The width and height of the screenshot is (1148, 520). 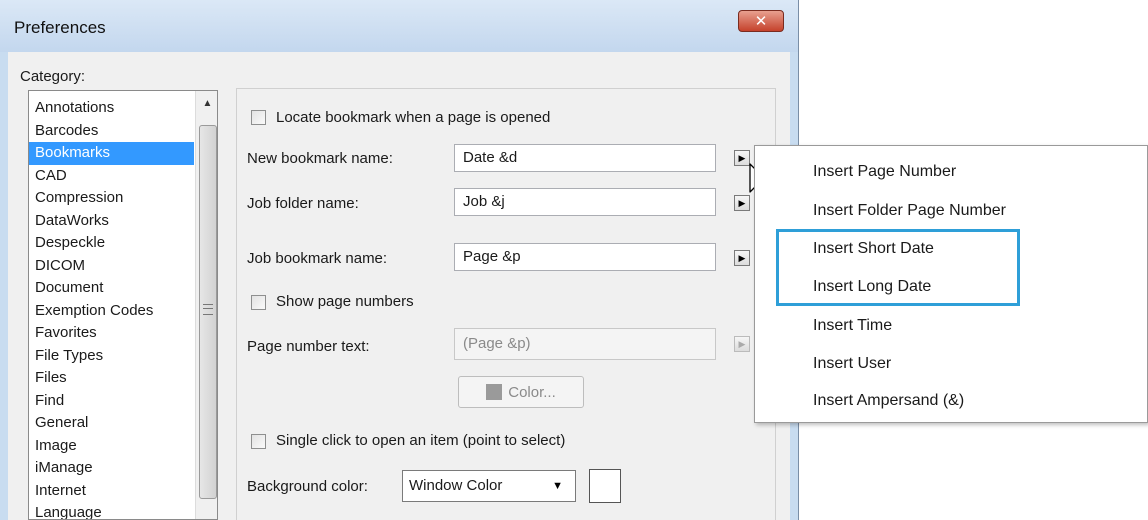 What do you see at coordinates (111, 176) in the screenshot?
I see `category-item-cad: CAD` at bounding box center [111, 176].